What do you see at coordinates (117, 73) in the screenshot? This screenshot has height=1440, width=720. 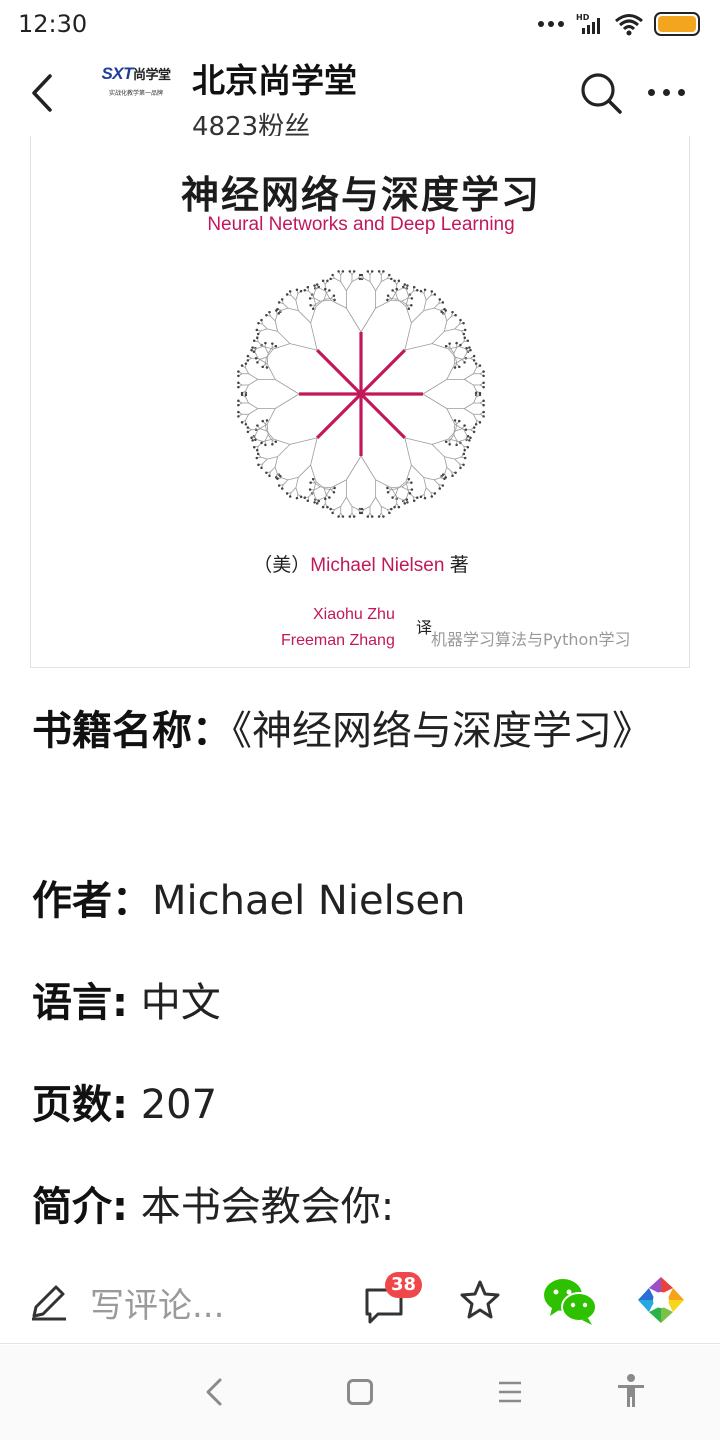 I see `logo-brand: SXT` at bounding box center [117, 73].